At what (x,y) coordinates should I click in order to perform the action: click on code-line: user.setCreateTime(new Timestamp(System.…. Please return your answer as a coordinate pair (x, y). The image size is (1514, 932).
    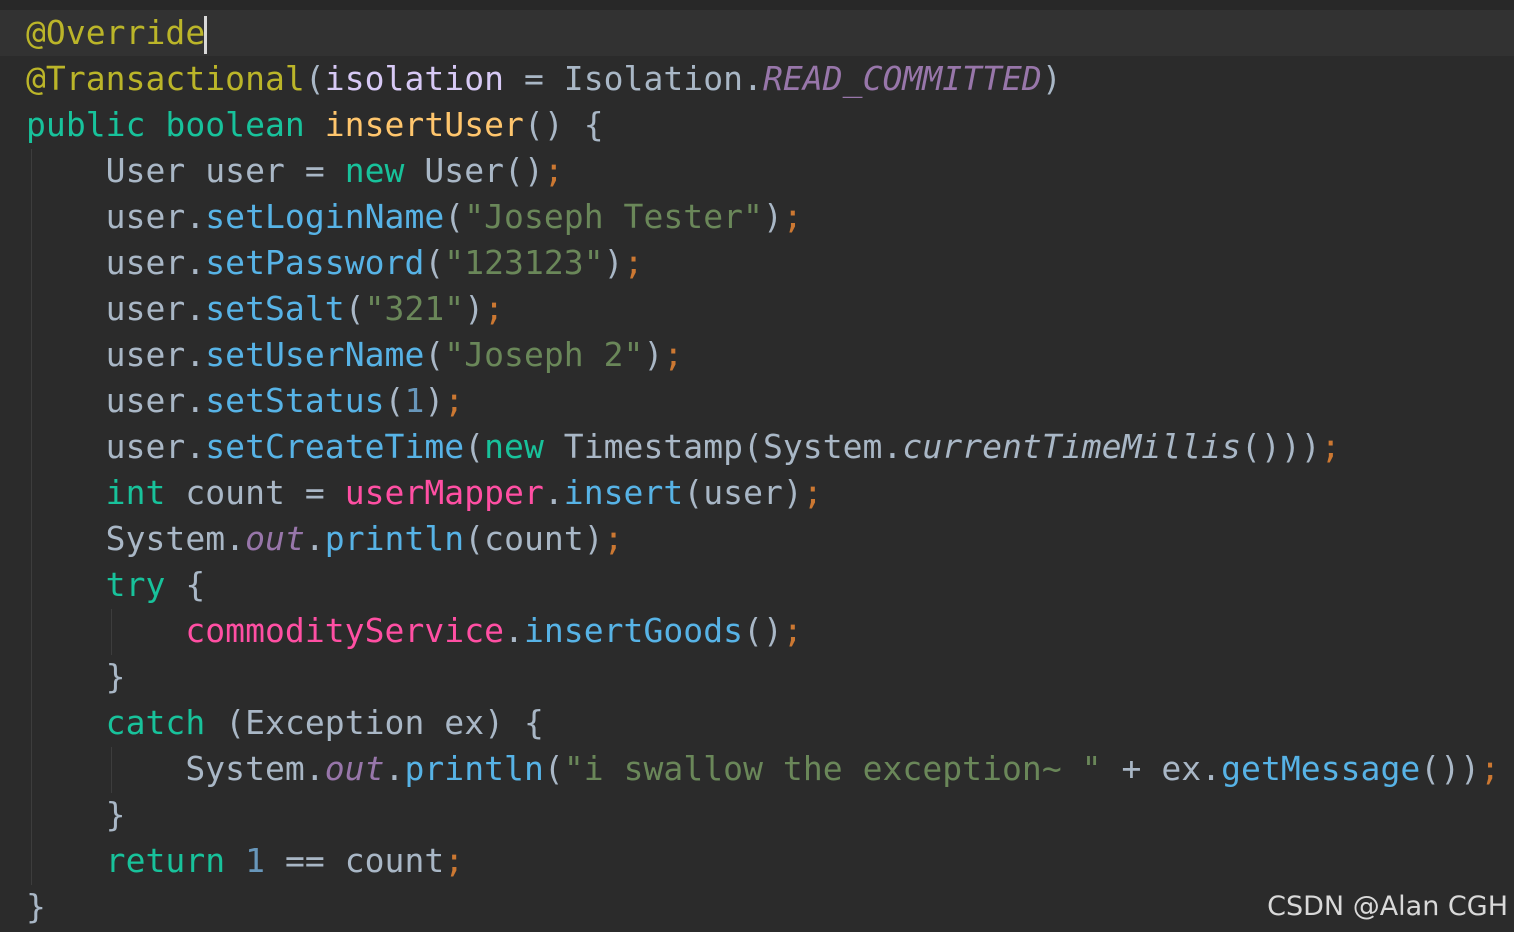
    Looking at the image, I should click on (763, 447).